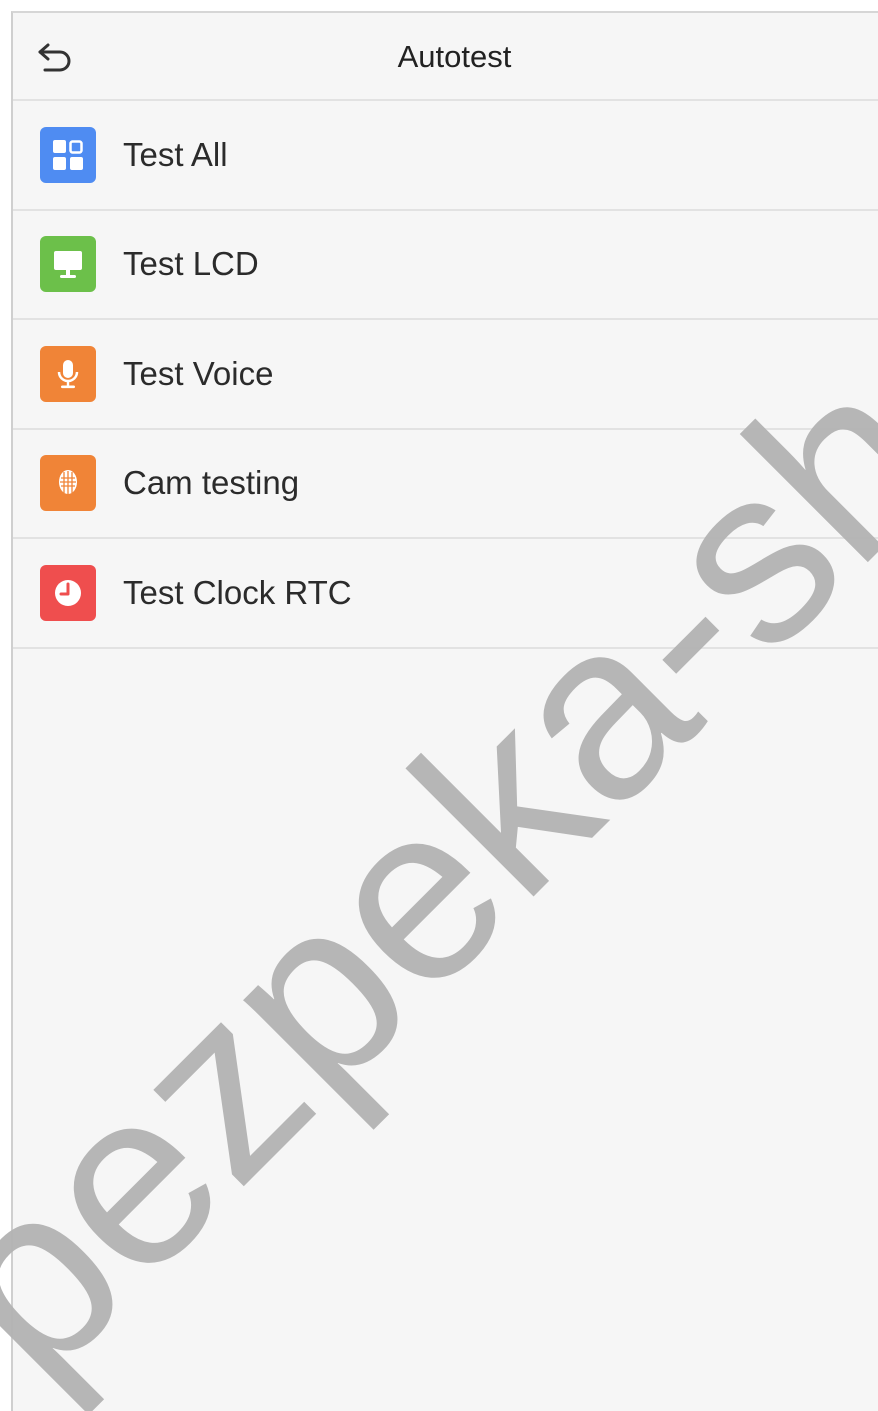 The width and height of the screenshot is (878, 1411). What do you see at coordinates (68, 373) in the screenshot?
I see `microphone-icon` at bounding box center [68, 373].